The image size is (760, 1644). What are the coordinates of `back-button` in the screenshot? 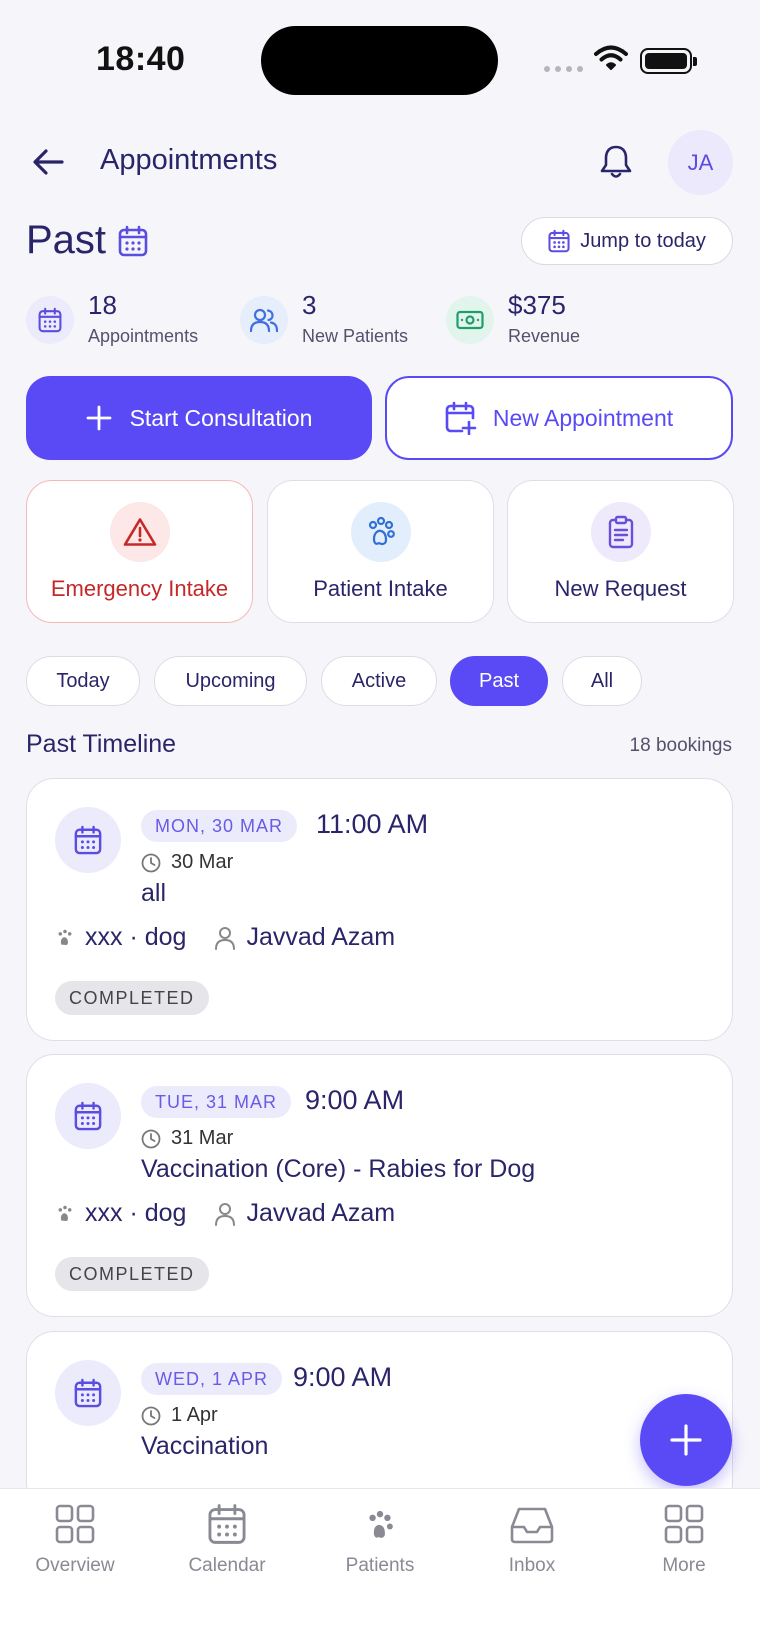 It's located at (48, 162).